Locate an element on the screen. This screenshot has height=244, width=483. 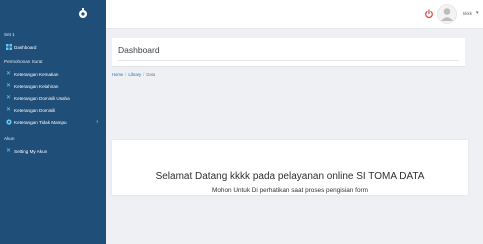
sidebar-item-label: Setting My Akun is located at coordinates (31, 151).